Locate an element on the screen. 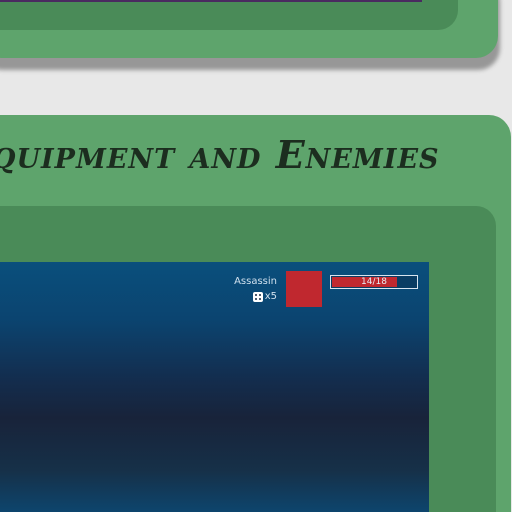 This screenshot has height=512, width=512. enemy-name: Assassin is located at coordinates (255, 281).